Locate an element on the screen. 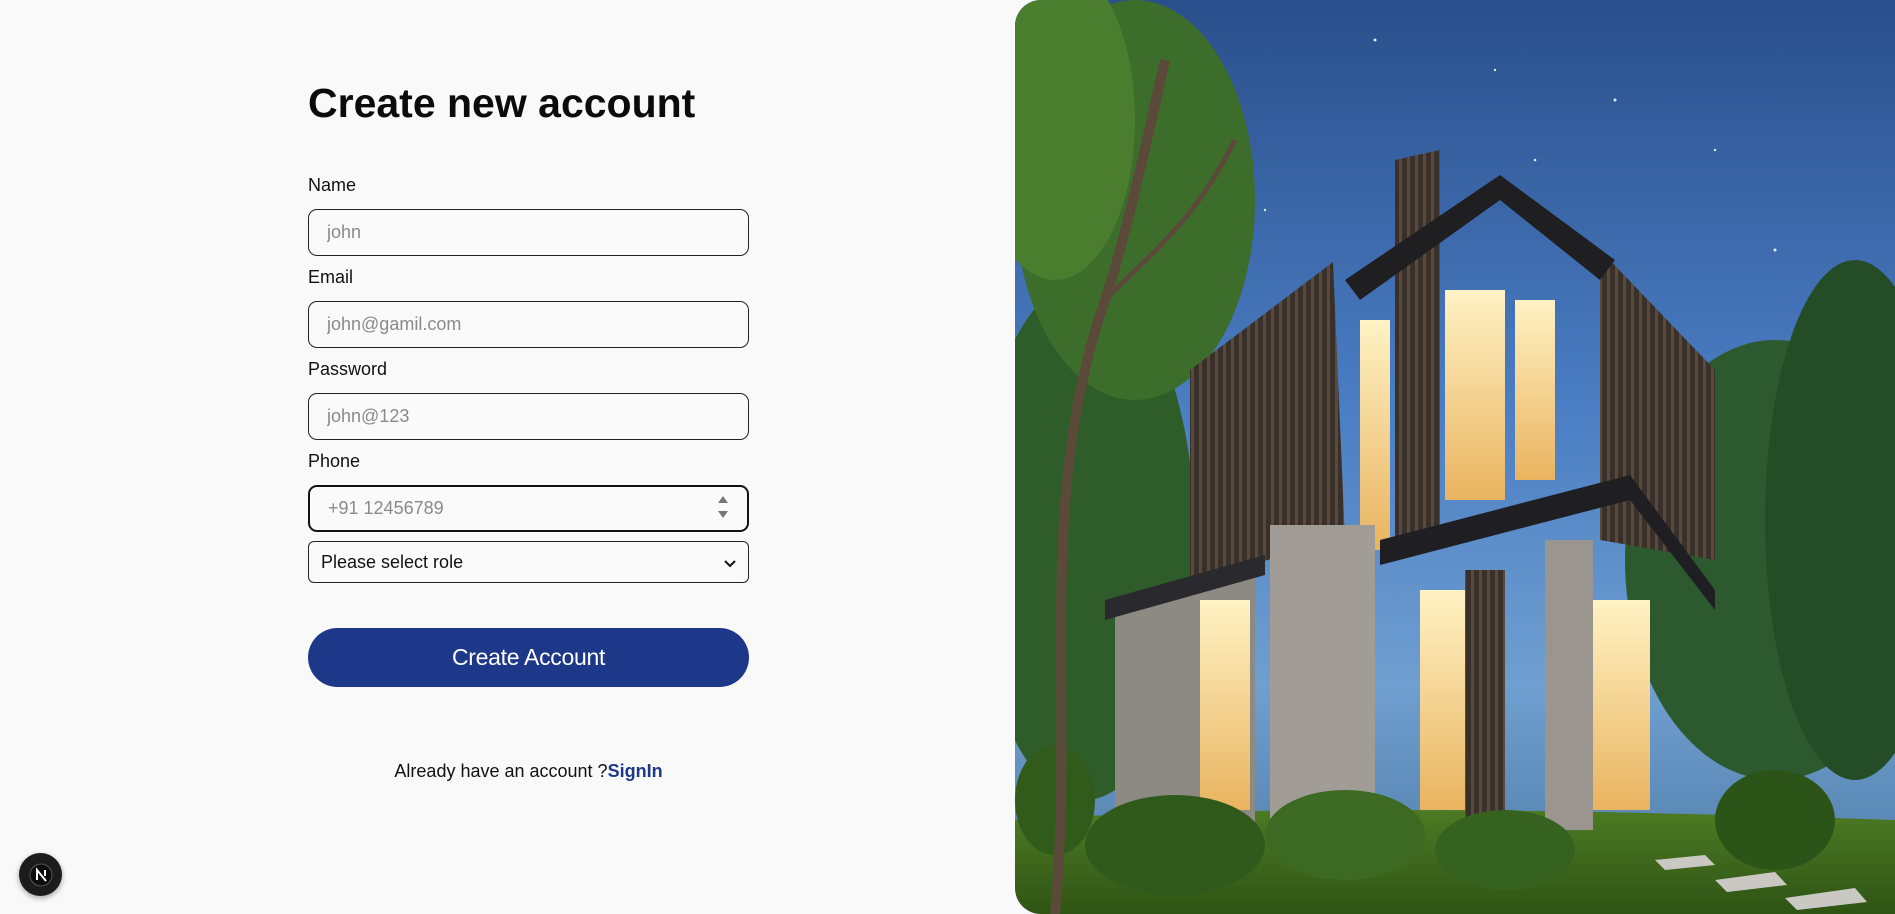 The image size is (1895, 914). email-label: Email is located at coordinates (331, 277).